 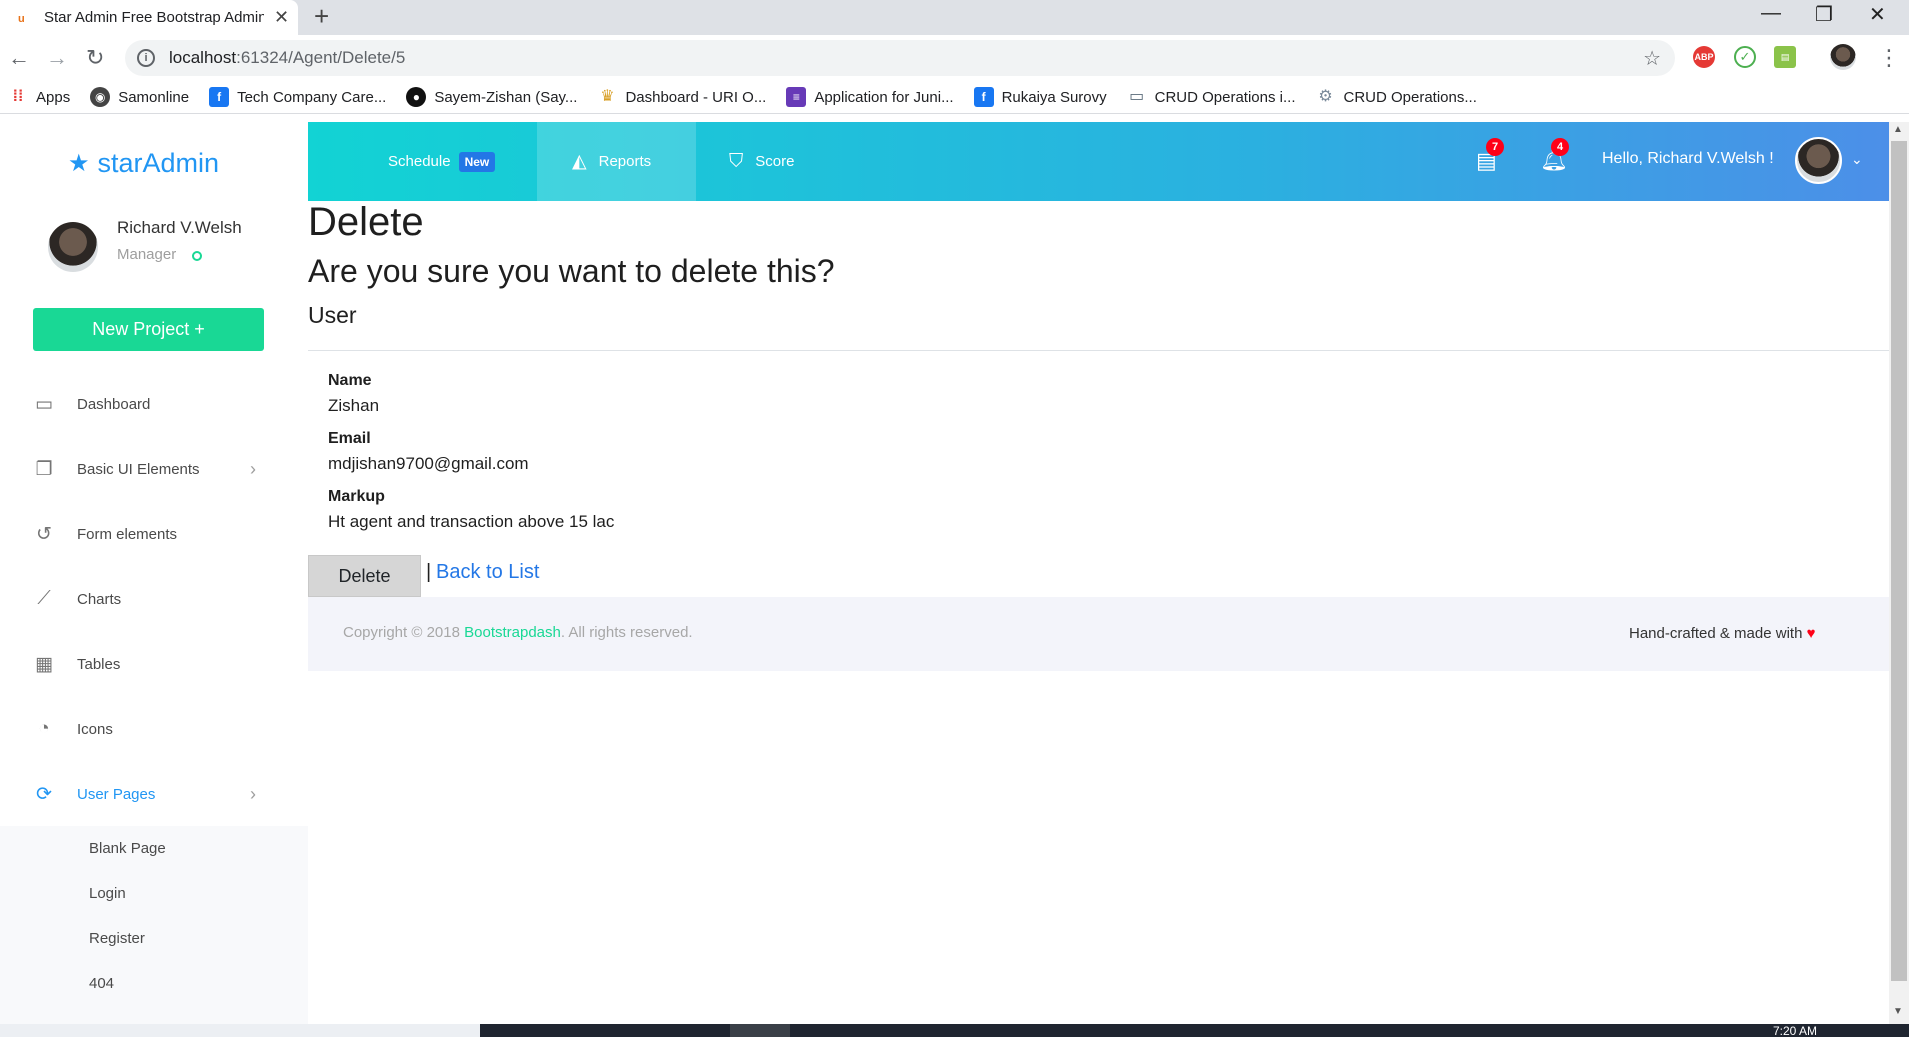 What do you see at coordinates (1560, 147) in the screenshot?
I see `notifications-count-badge: 4` at bounding box center [1560, 147].